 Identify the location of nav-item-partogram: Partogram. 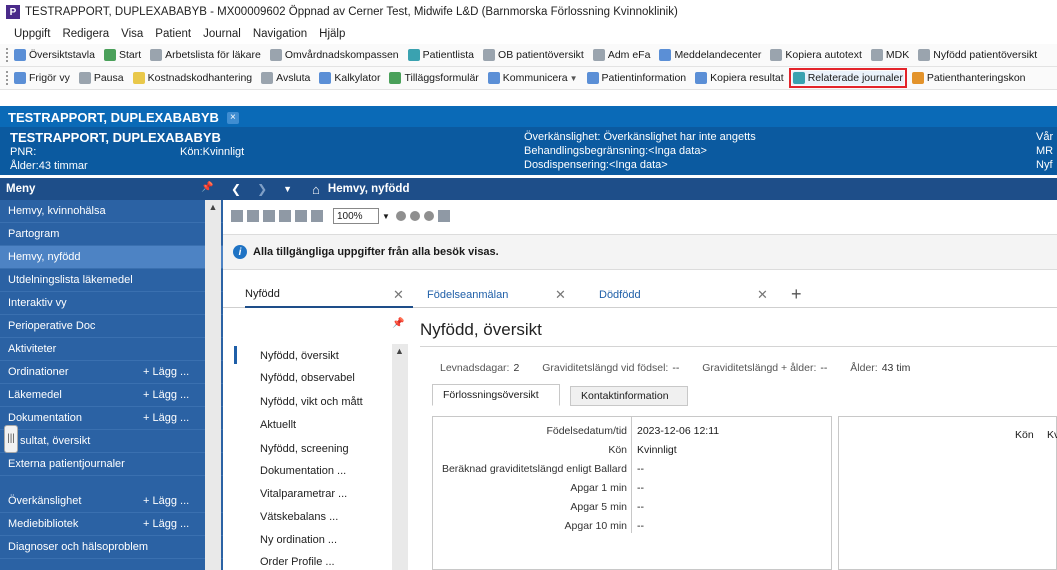
(111, 234).